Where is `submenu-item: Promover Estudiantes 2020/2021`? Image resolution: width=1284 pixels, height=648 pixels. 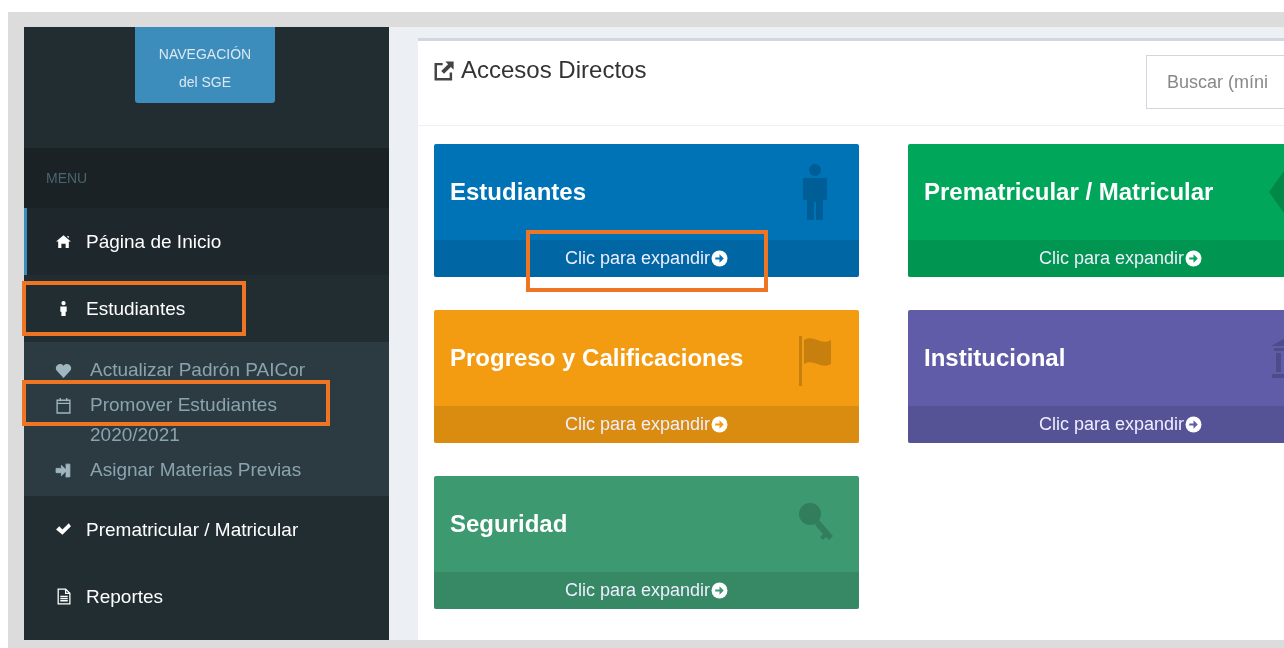 submenu-item: Promover Estudiantes 2020/2021 is located at coordinates (206, 420).